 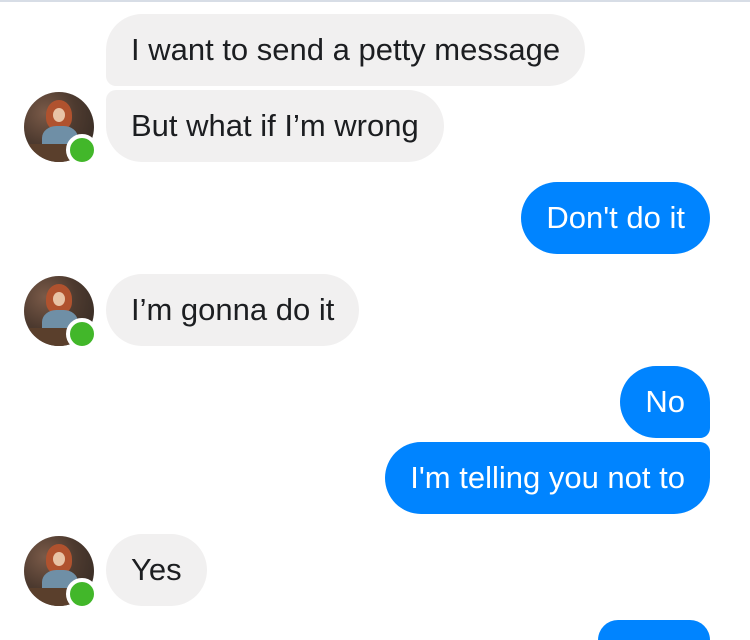 I want to click on message-bubble-outgoing: Don't do it, so click(x=615, y=218).